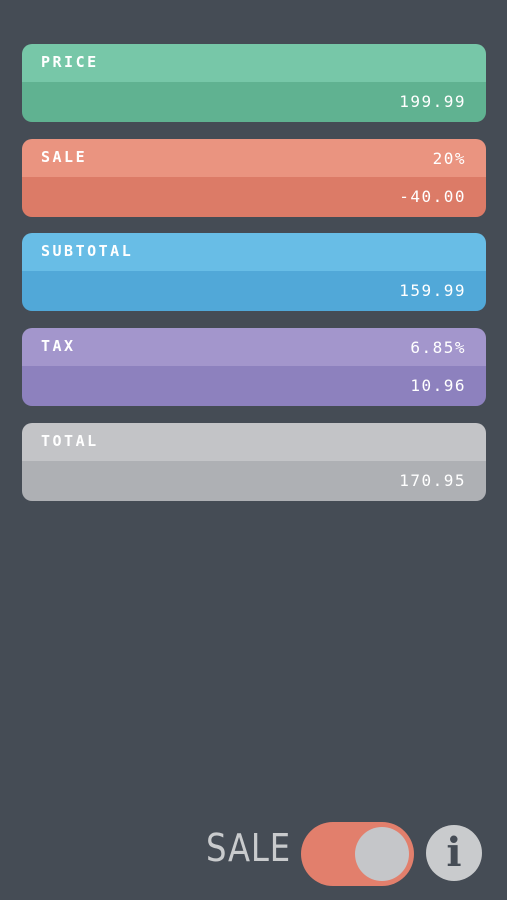  Describe the element at coordinates (254, 386) in the screenshot. I see `tax-value-row: 10.96` at that location.